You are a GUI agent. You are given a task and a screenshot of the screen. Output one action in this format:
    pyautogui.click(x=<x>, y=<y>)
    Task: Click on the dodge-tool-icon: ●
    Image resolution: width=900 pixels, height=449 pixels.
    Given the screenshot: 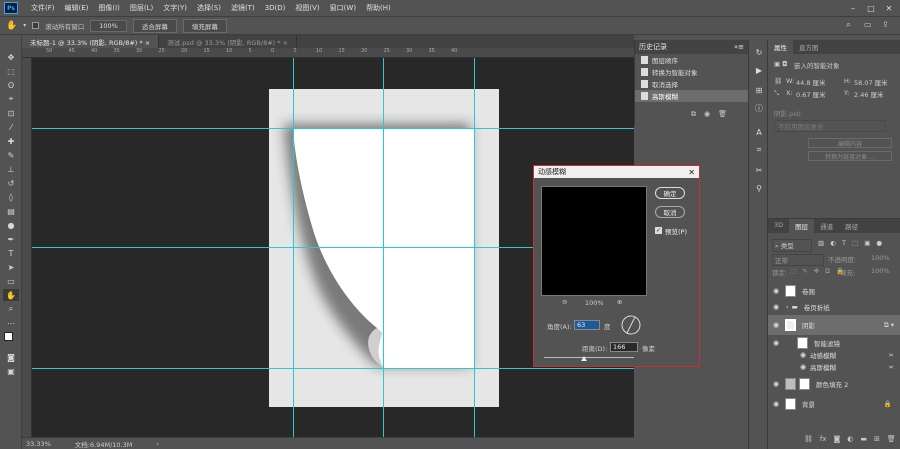 What is the action you would take?
    pyautogui.click(x=11, y=225)
    